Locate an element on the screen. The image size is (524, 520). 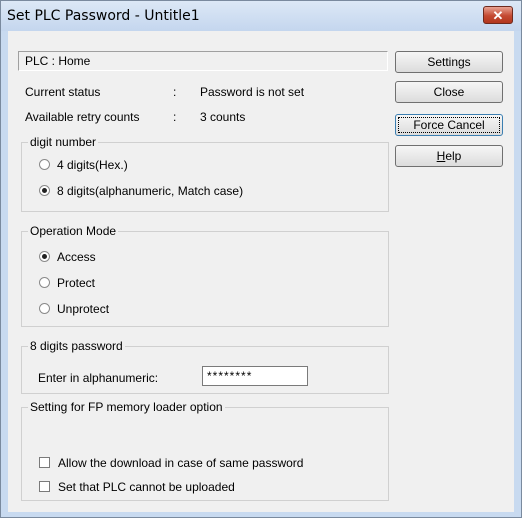
radio-label: 4 digits(Hex.) is located at coordinates (92, 165).